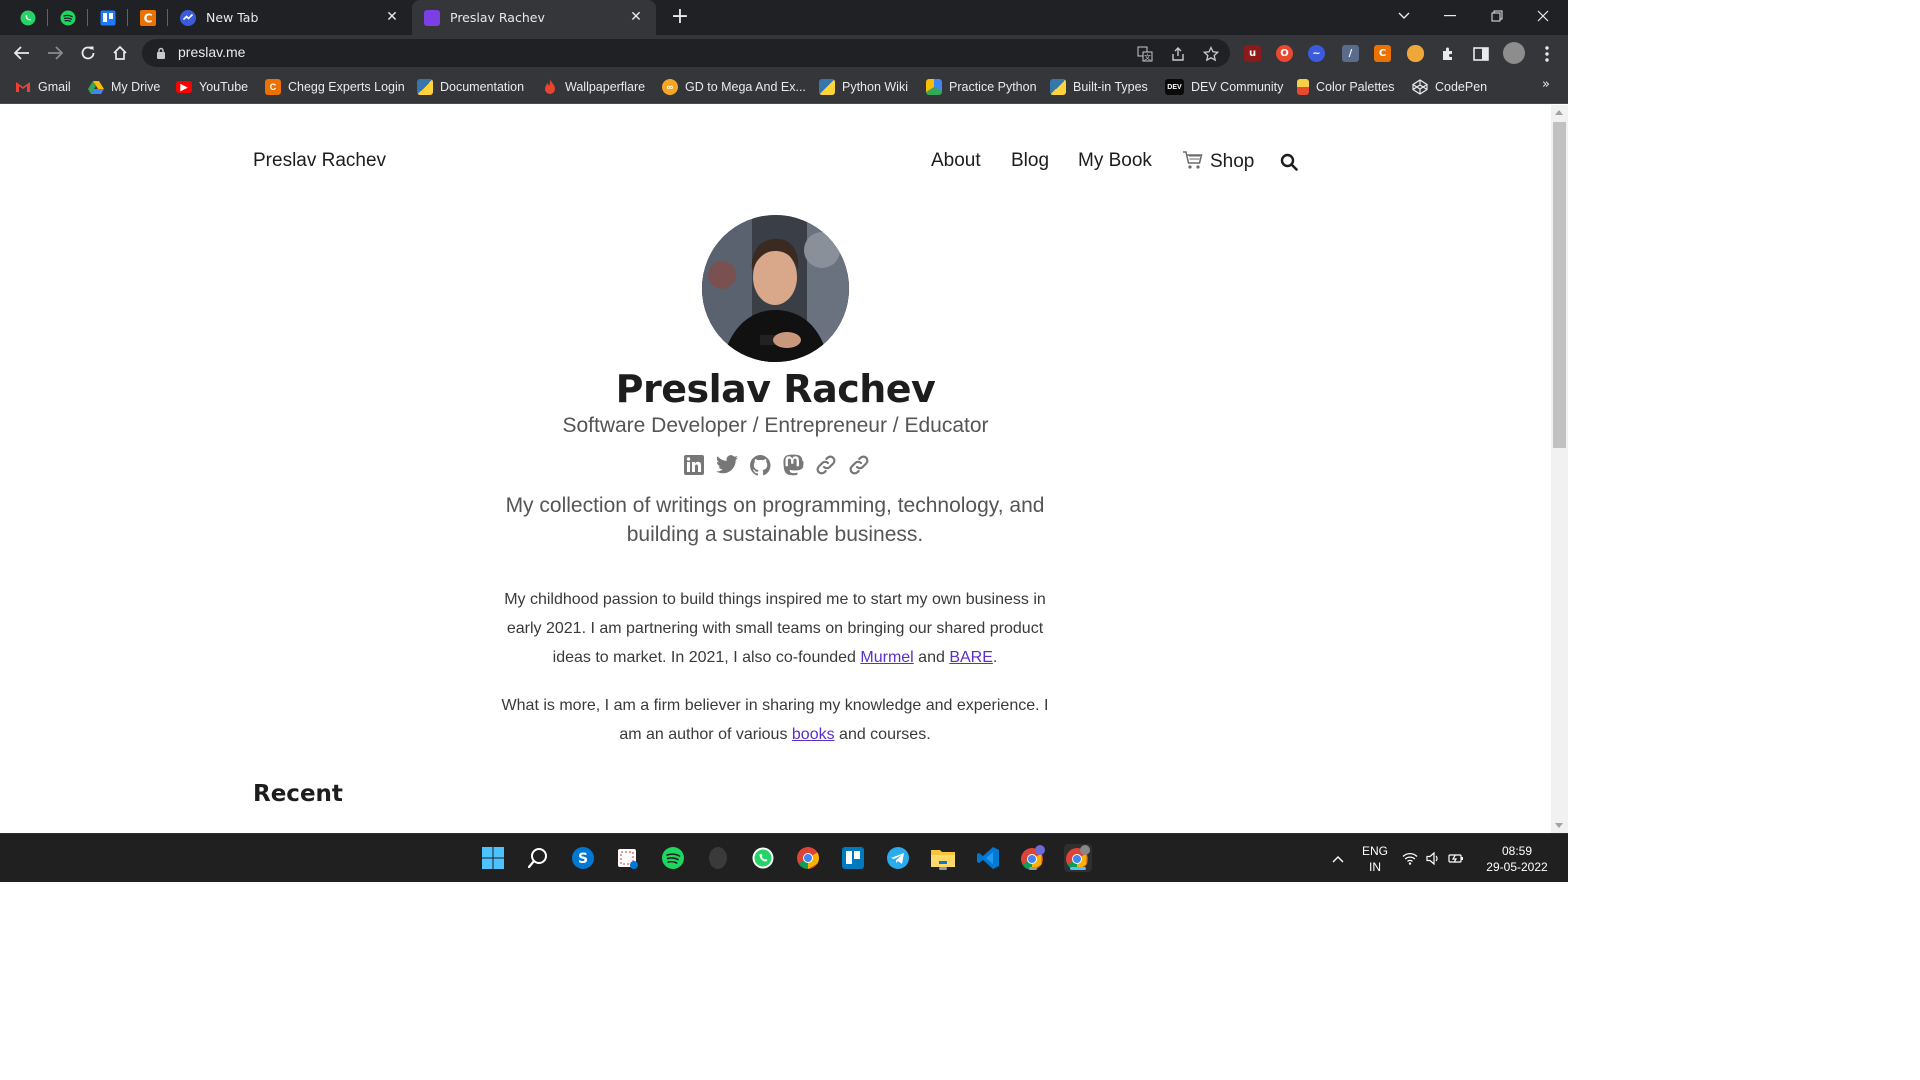 This screenshot has width=1920, height=1080. What do you see at coordinates (593, 87) in the screenshot?
I see `bookmark-wallpaperflare: Wallpaperflare` at bounding box center [593, 87].